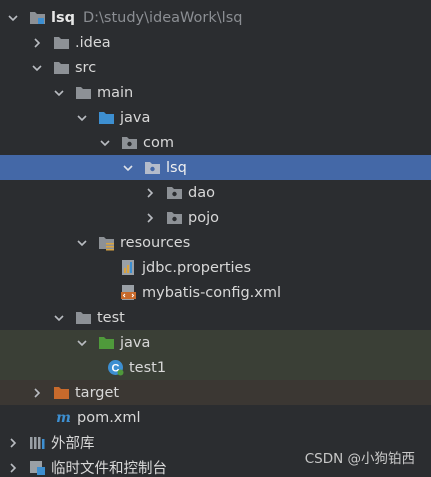 This screenshot has width=431, height=477. What do you see at coordinates (359, 459) in the screenshot?
I see `watermark-text: CSDN @小狗铂西` at bounding box center [359, 459].